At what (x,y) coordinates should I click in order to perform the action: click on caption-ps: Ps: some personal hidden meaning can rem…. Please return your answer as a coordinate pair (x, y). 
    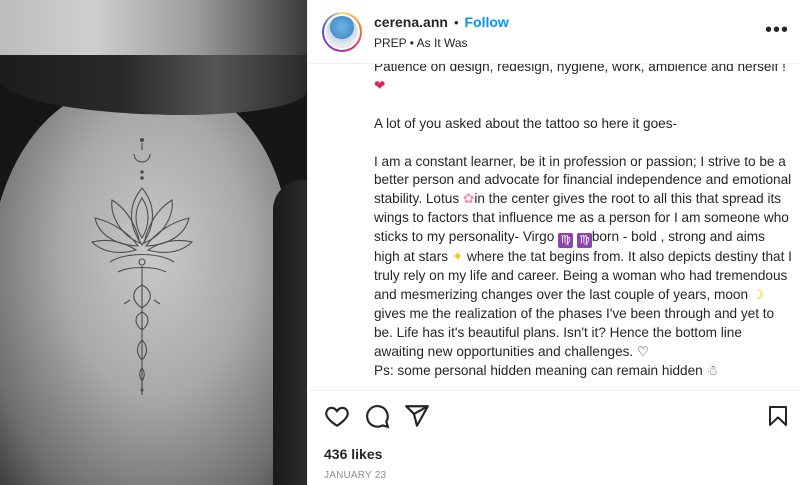
    Looking at the image, I should click on (584, 371).